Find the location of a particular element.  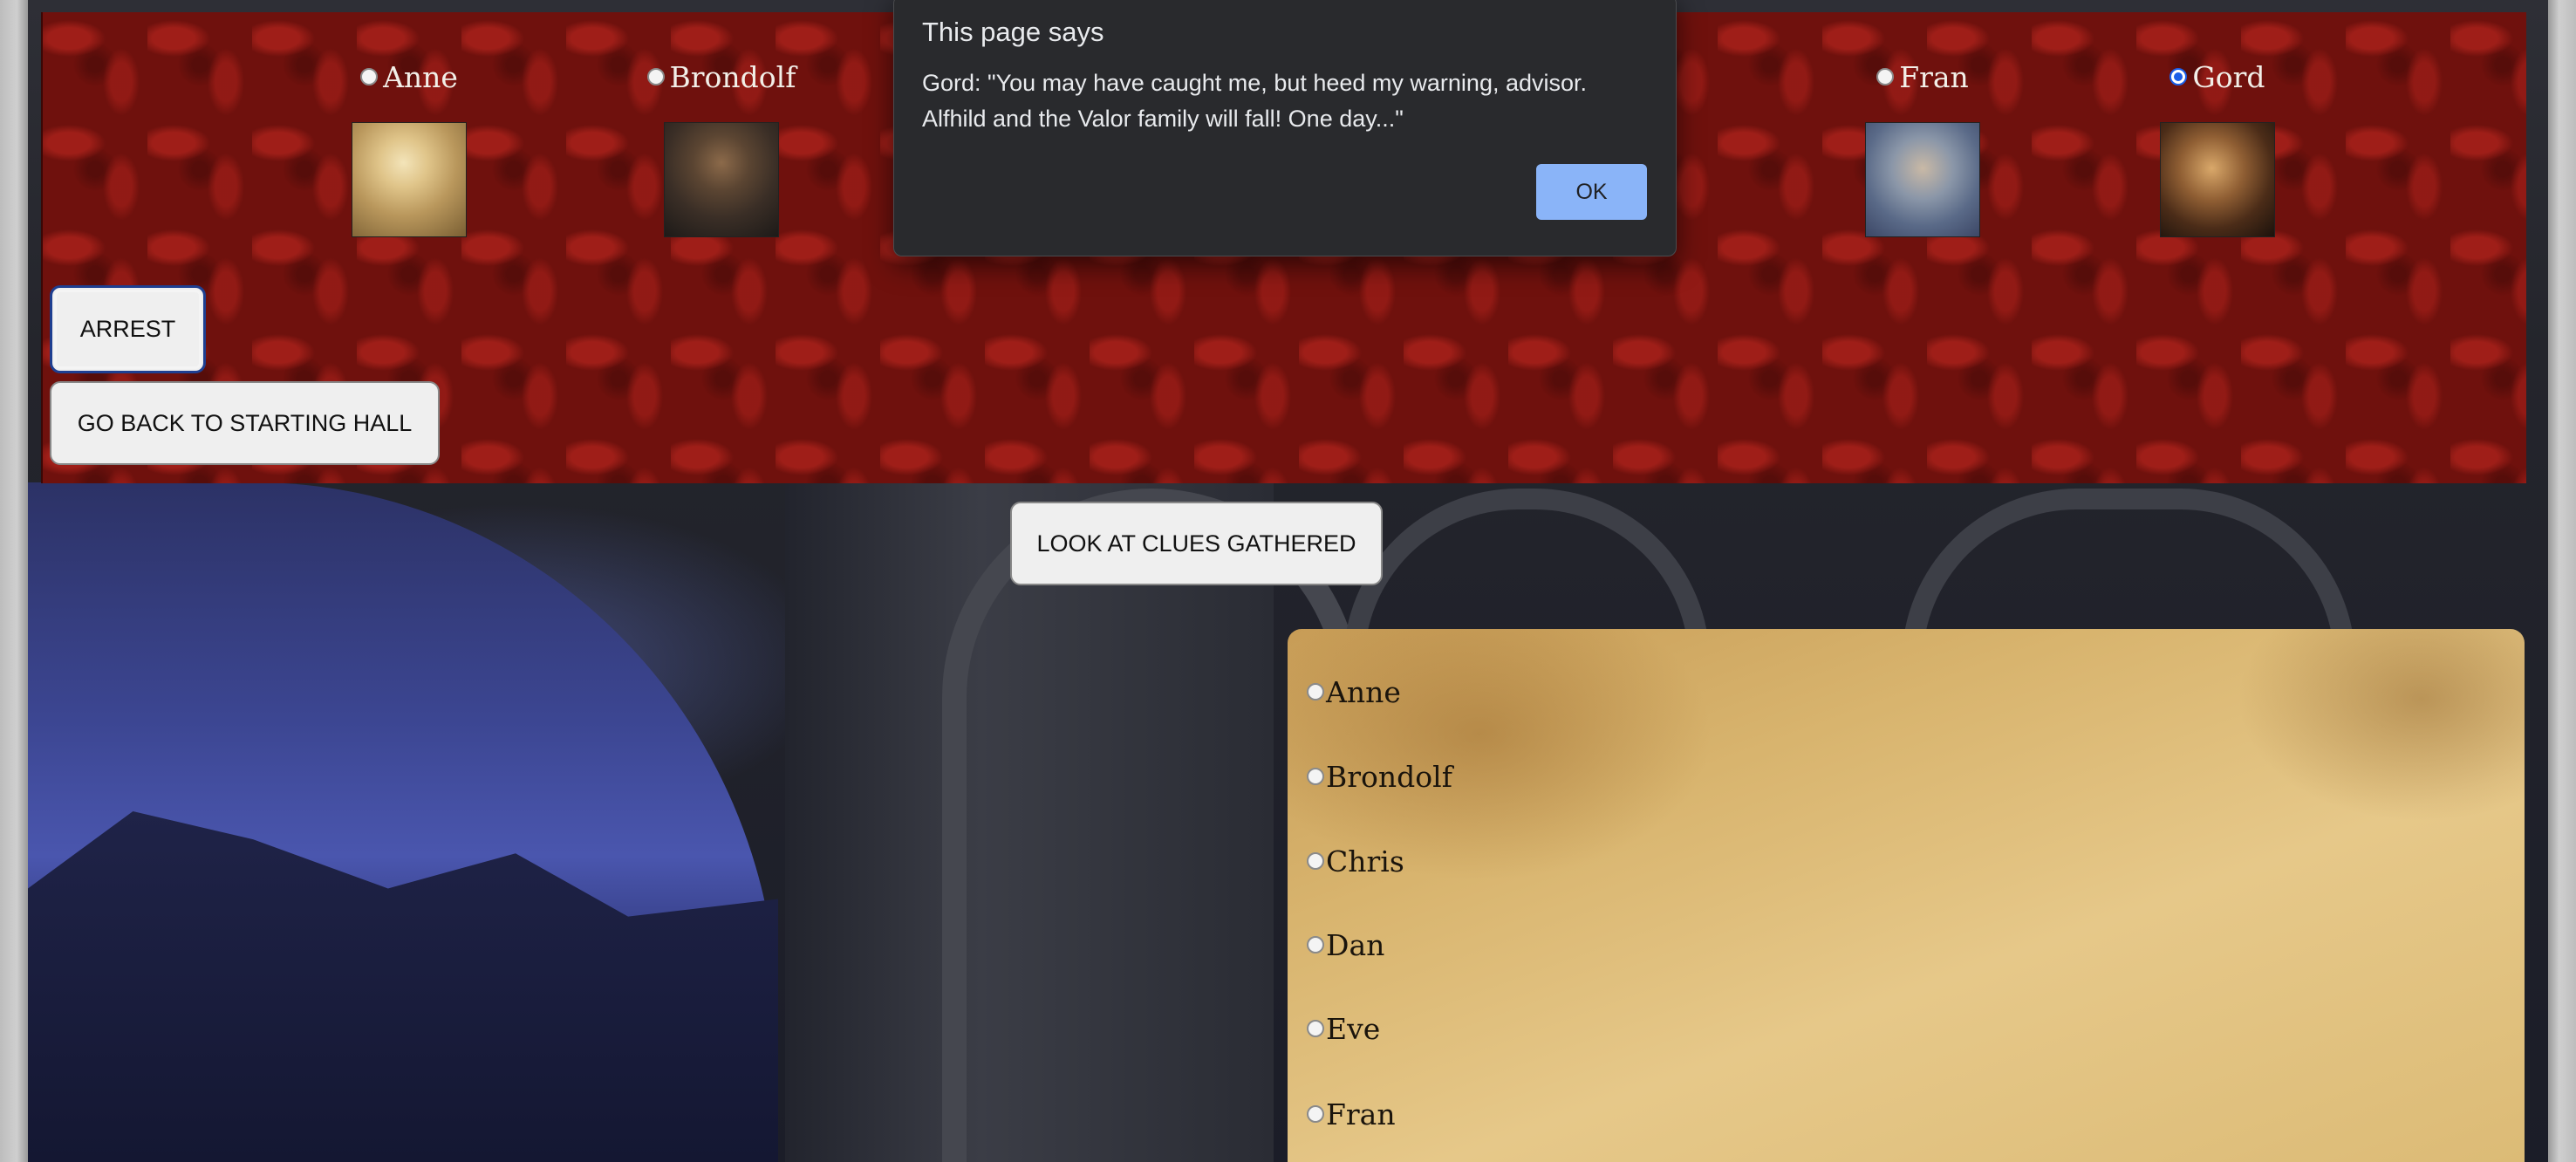

suspect-radio-row: Fran is located at coordinates (1923, 77).